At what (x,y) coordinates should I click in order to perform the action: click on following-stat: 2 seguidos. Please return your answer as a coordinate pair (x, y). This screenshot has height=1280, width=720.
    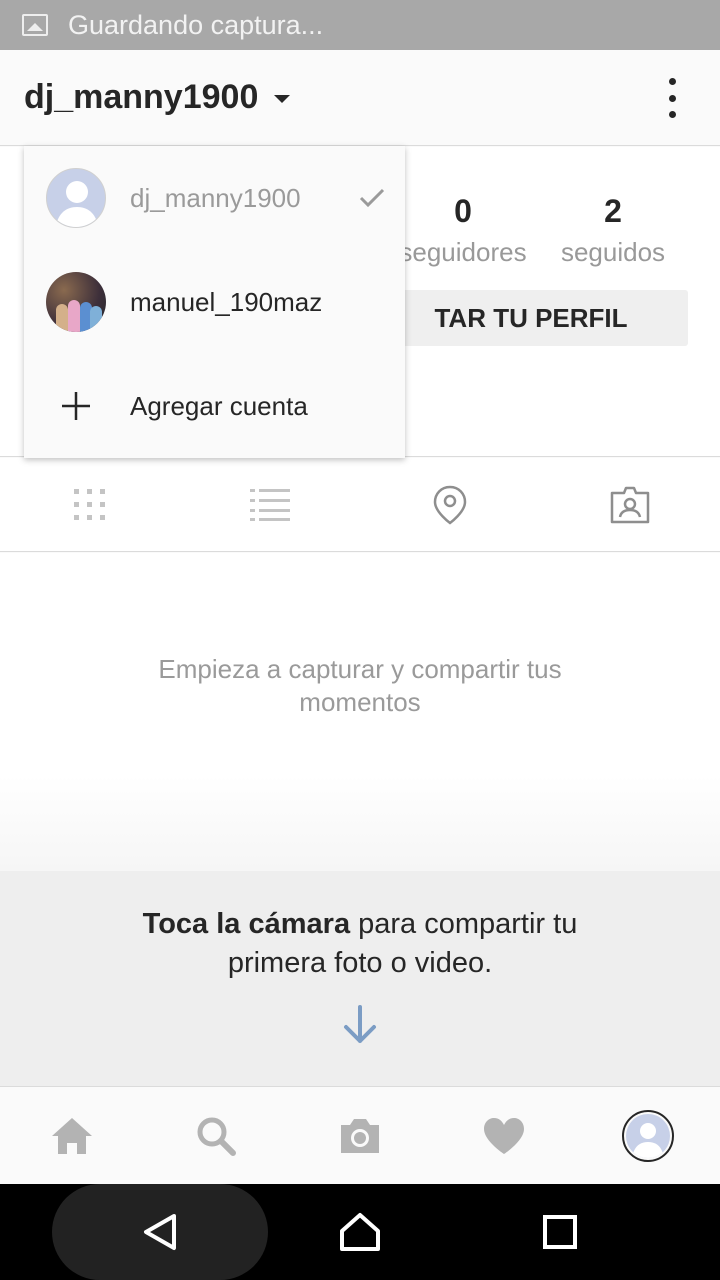
    Looking at the image, I should click on (613, 230).